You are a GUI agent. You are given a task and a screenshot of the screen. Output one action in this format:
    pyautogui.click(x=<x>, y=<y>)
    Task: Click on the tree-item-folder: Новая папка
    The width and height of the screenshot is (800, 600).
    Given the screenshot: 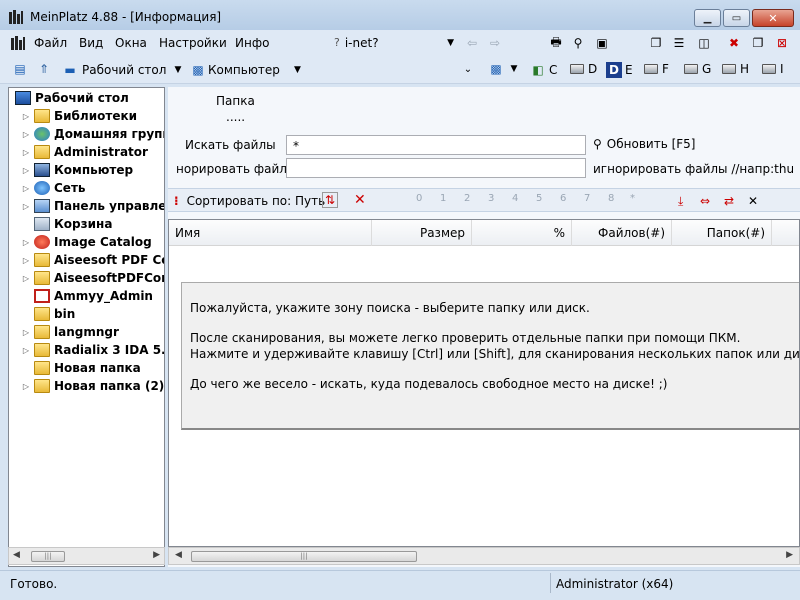 What is the action you would take?
    pyautogui.click(x=87, y=368)
    